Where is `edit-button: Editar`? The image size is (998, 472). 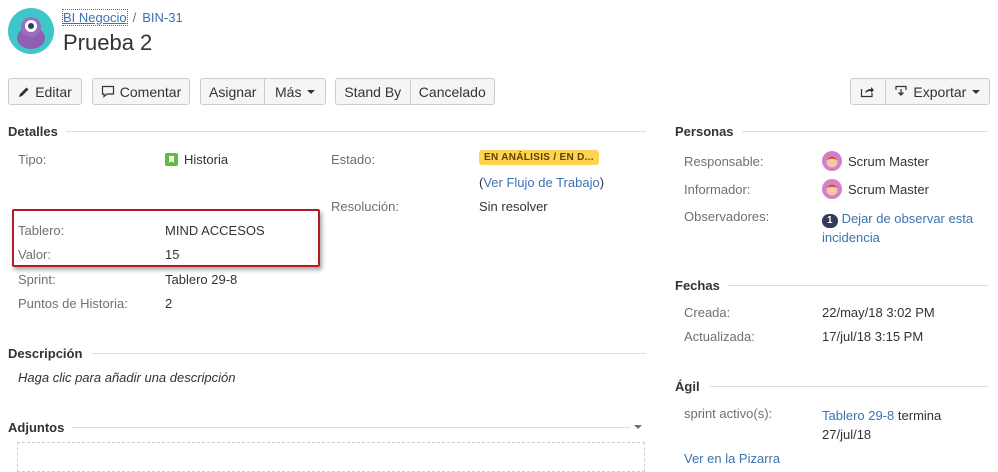 edit-button: Editar is located at coordinates (45, 91).